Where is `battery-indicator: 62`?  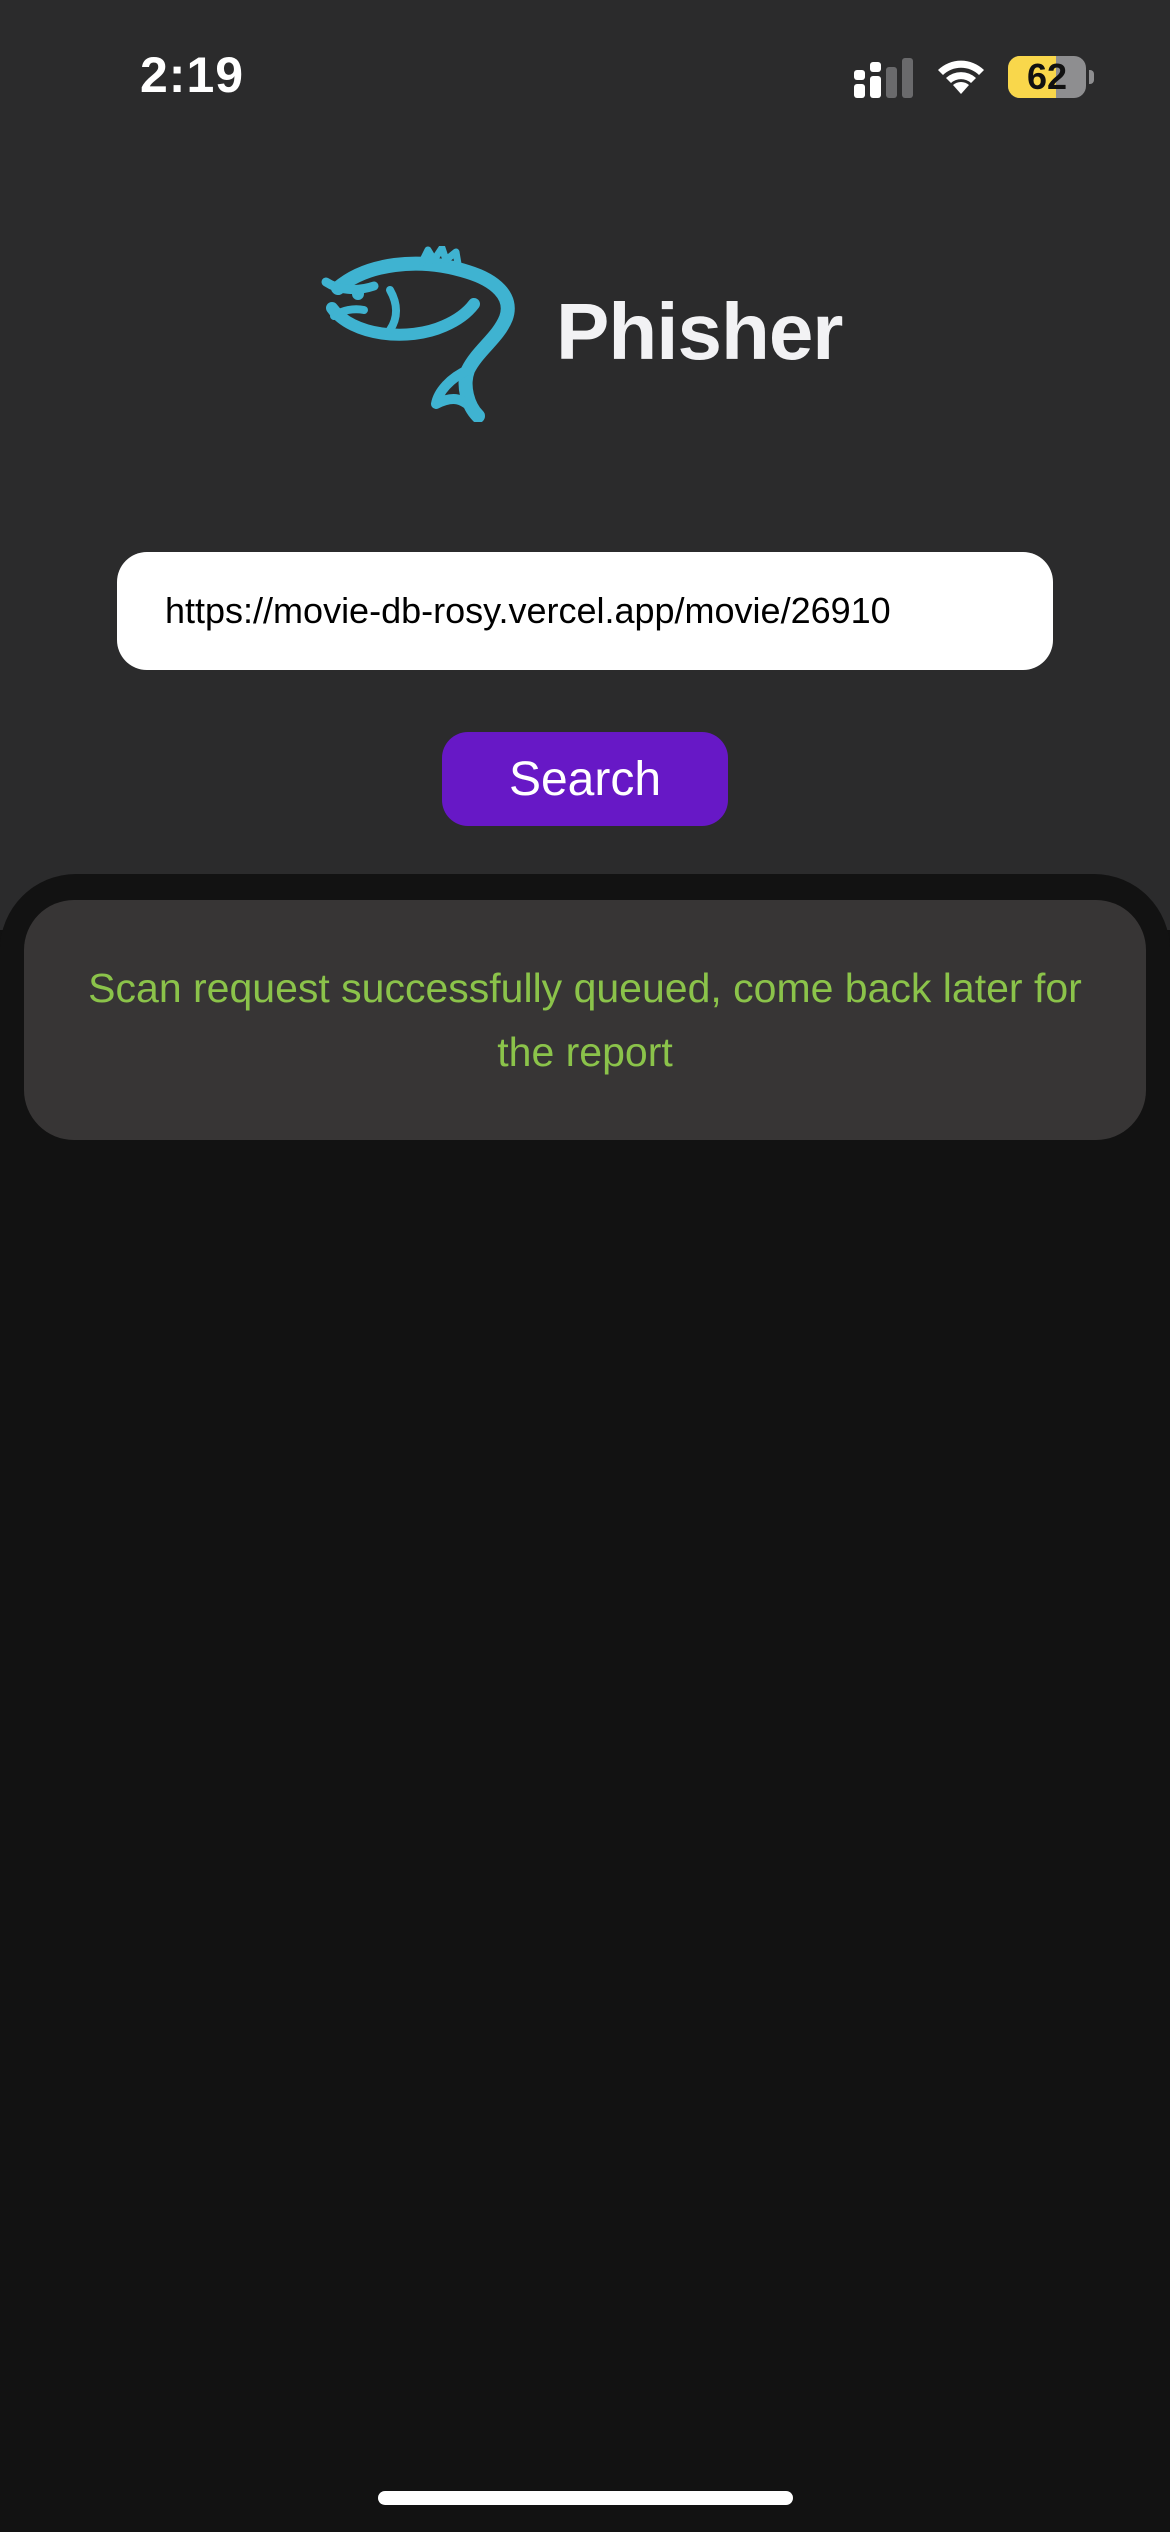 battery-indicator: 62 is located at coordinates (1051, 77).